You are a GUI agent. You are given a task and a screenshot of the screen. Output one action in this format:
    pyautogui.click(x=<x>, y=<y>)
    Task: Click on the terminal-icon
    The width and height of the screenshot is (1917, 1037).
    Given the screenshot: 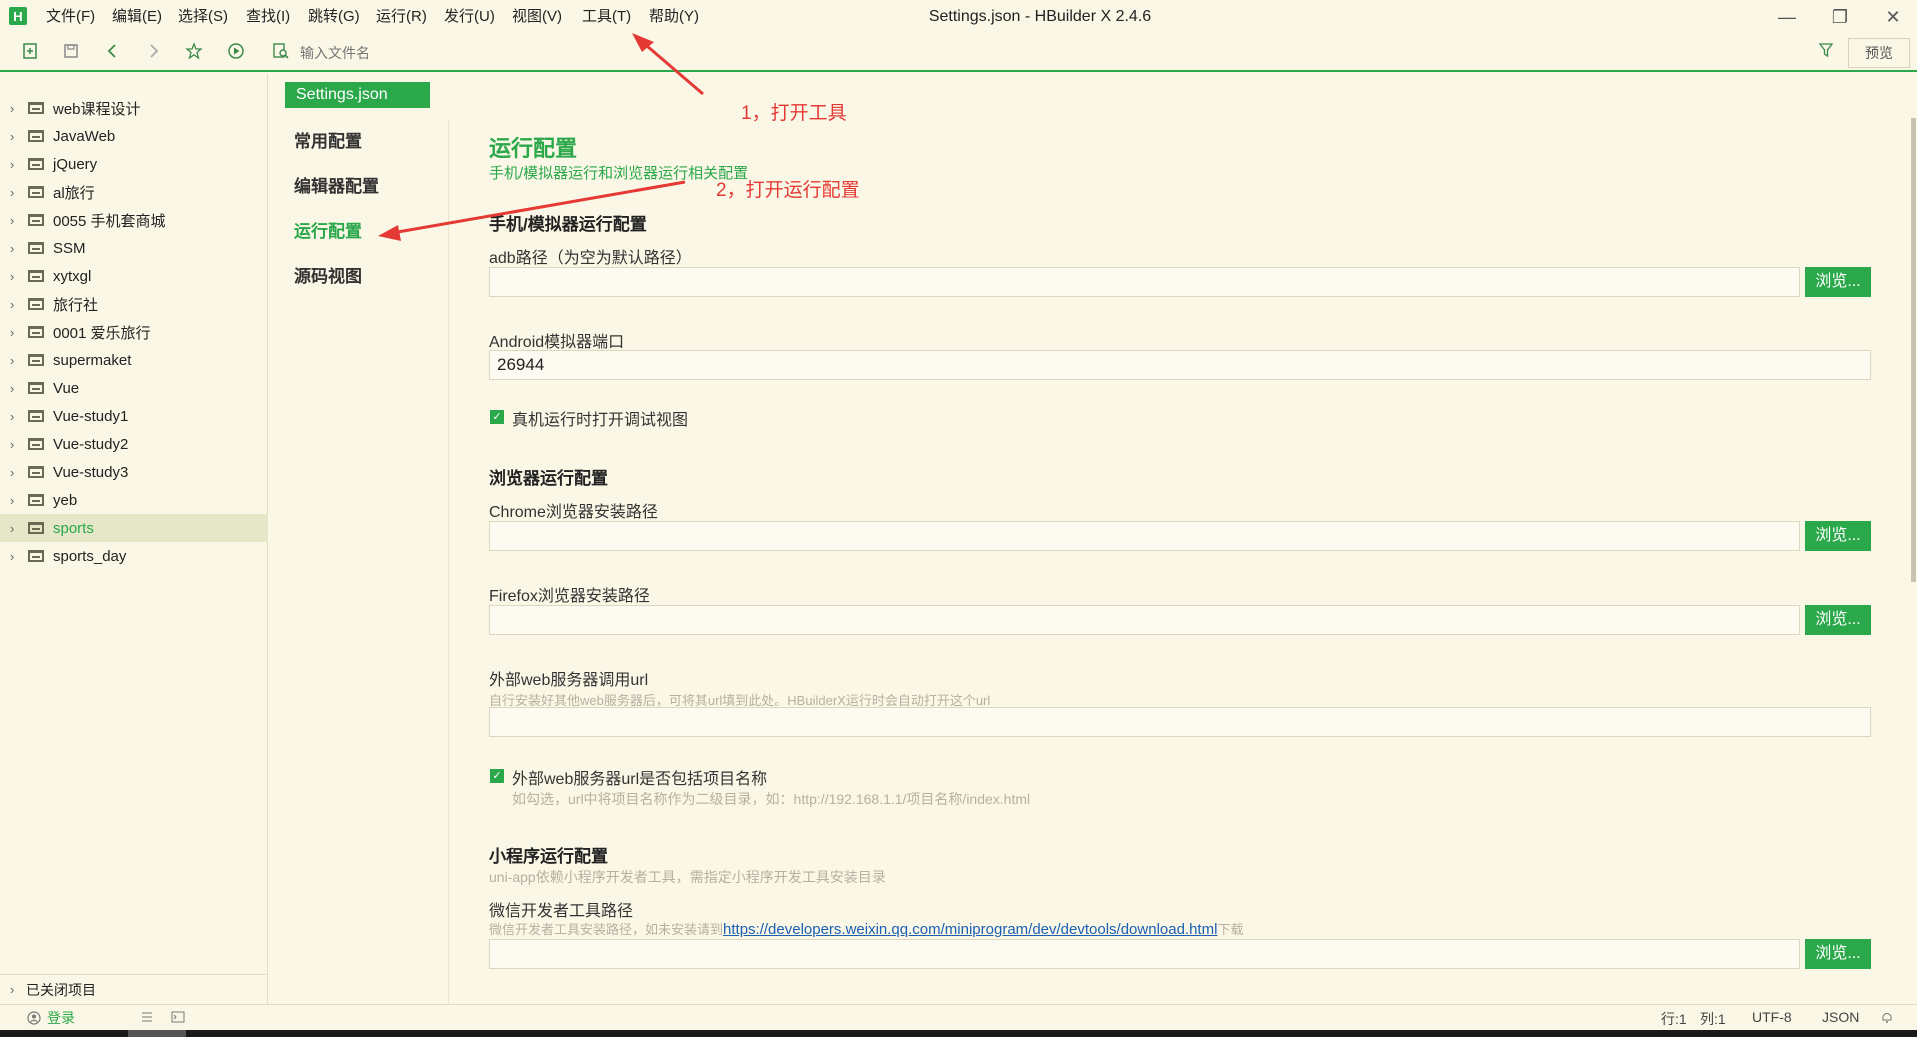 What is the action you would take?
    pyautogui.click(x=178, y=1017)
    